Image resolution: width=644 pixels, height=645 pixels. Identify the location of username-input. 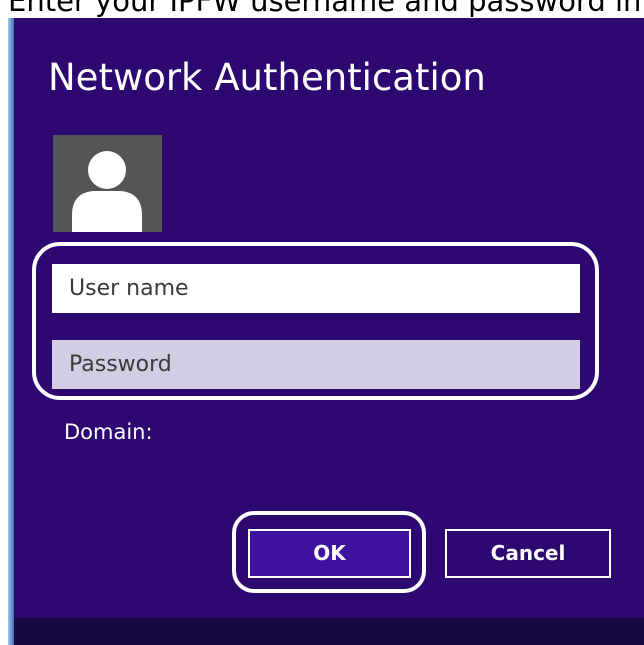
(316, 288).